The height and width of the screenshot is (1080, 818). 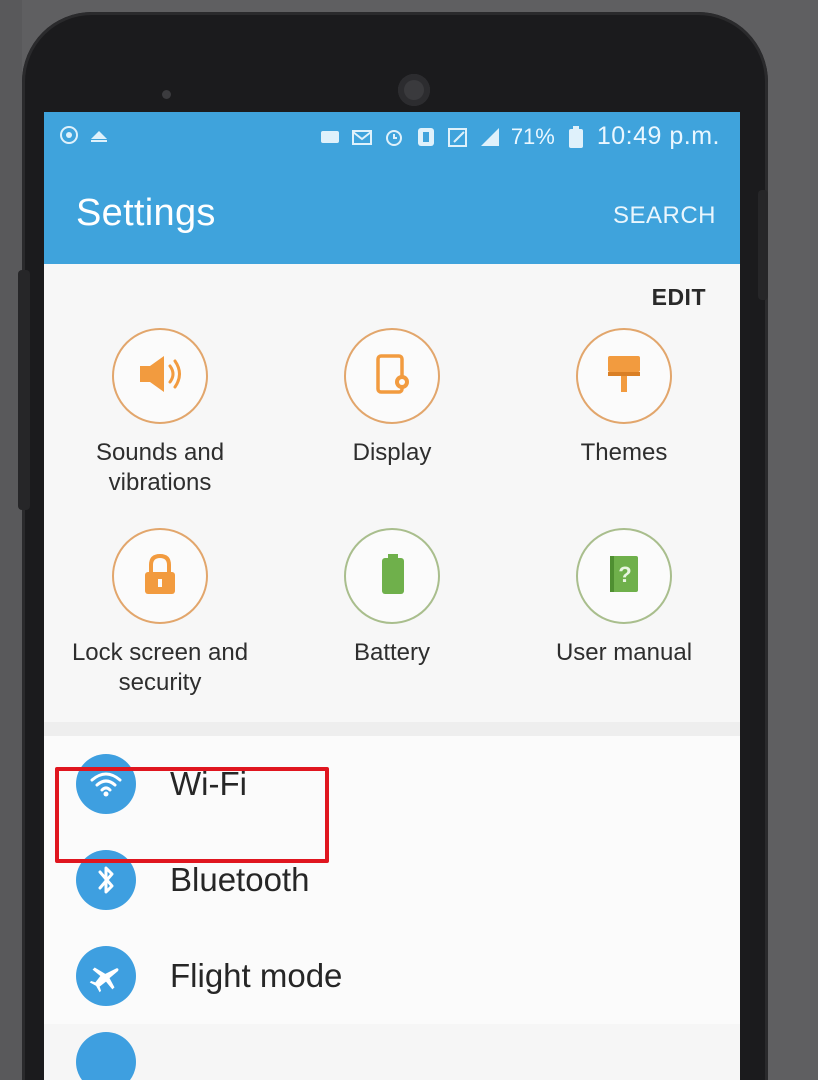 I want to click on tile-label: Lock screen and security, so click(x=160, y=667).